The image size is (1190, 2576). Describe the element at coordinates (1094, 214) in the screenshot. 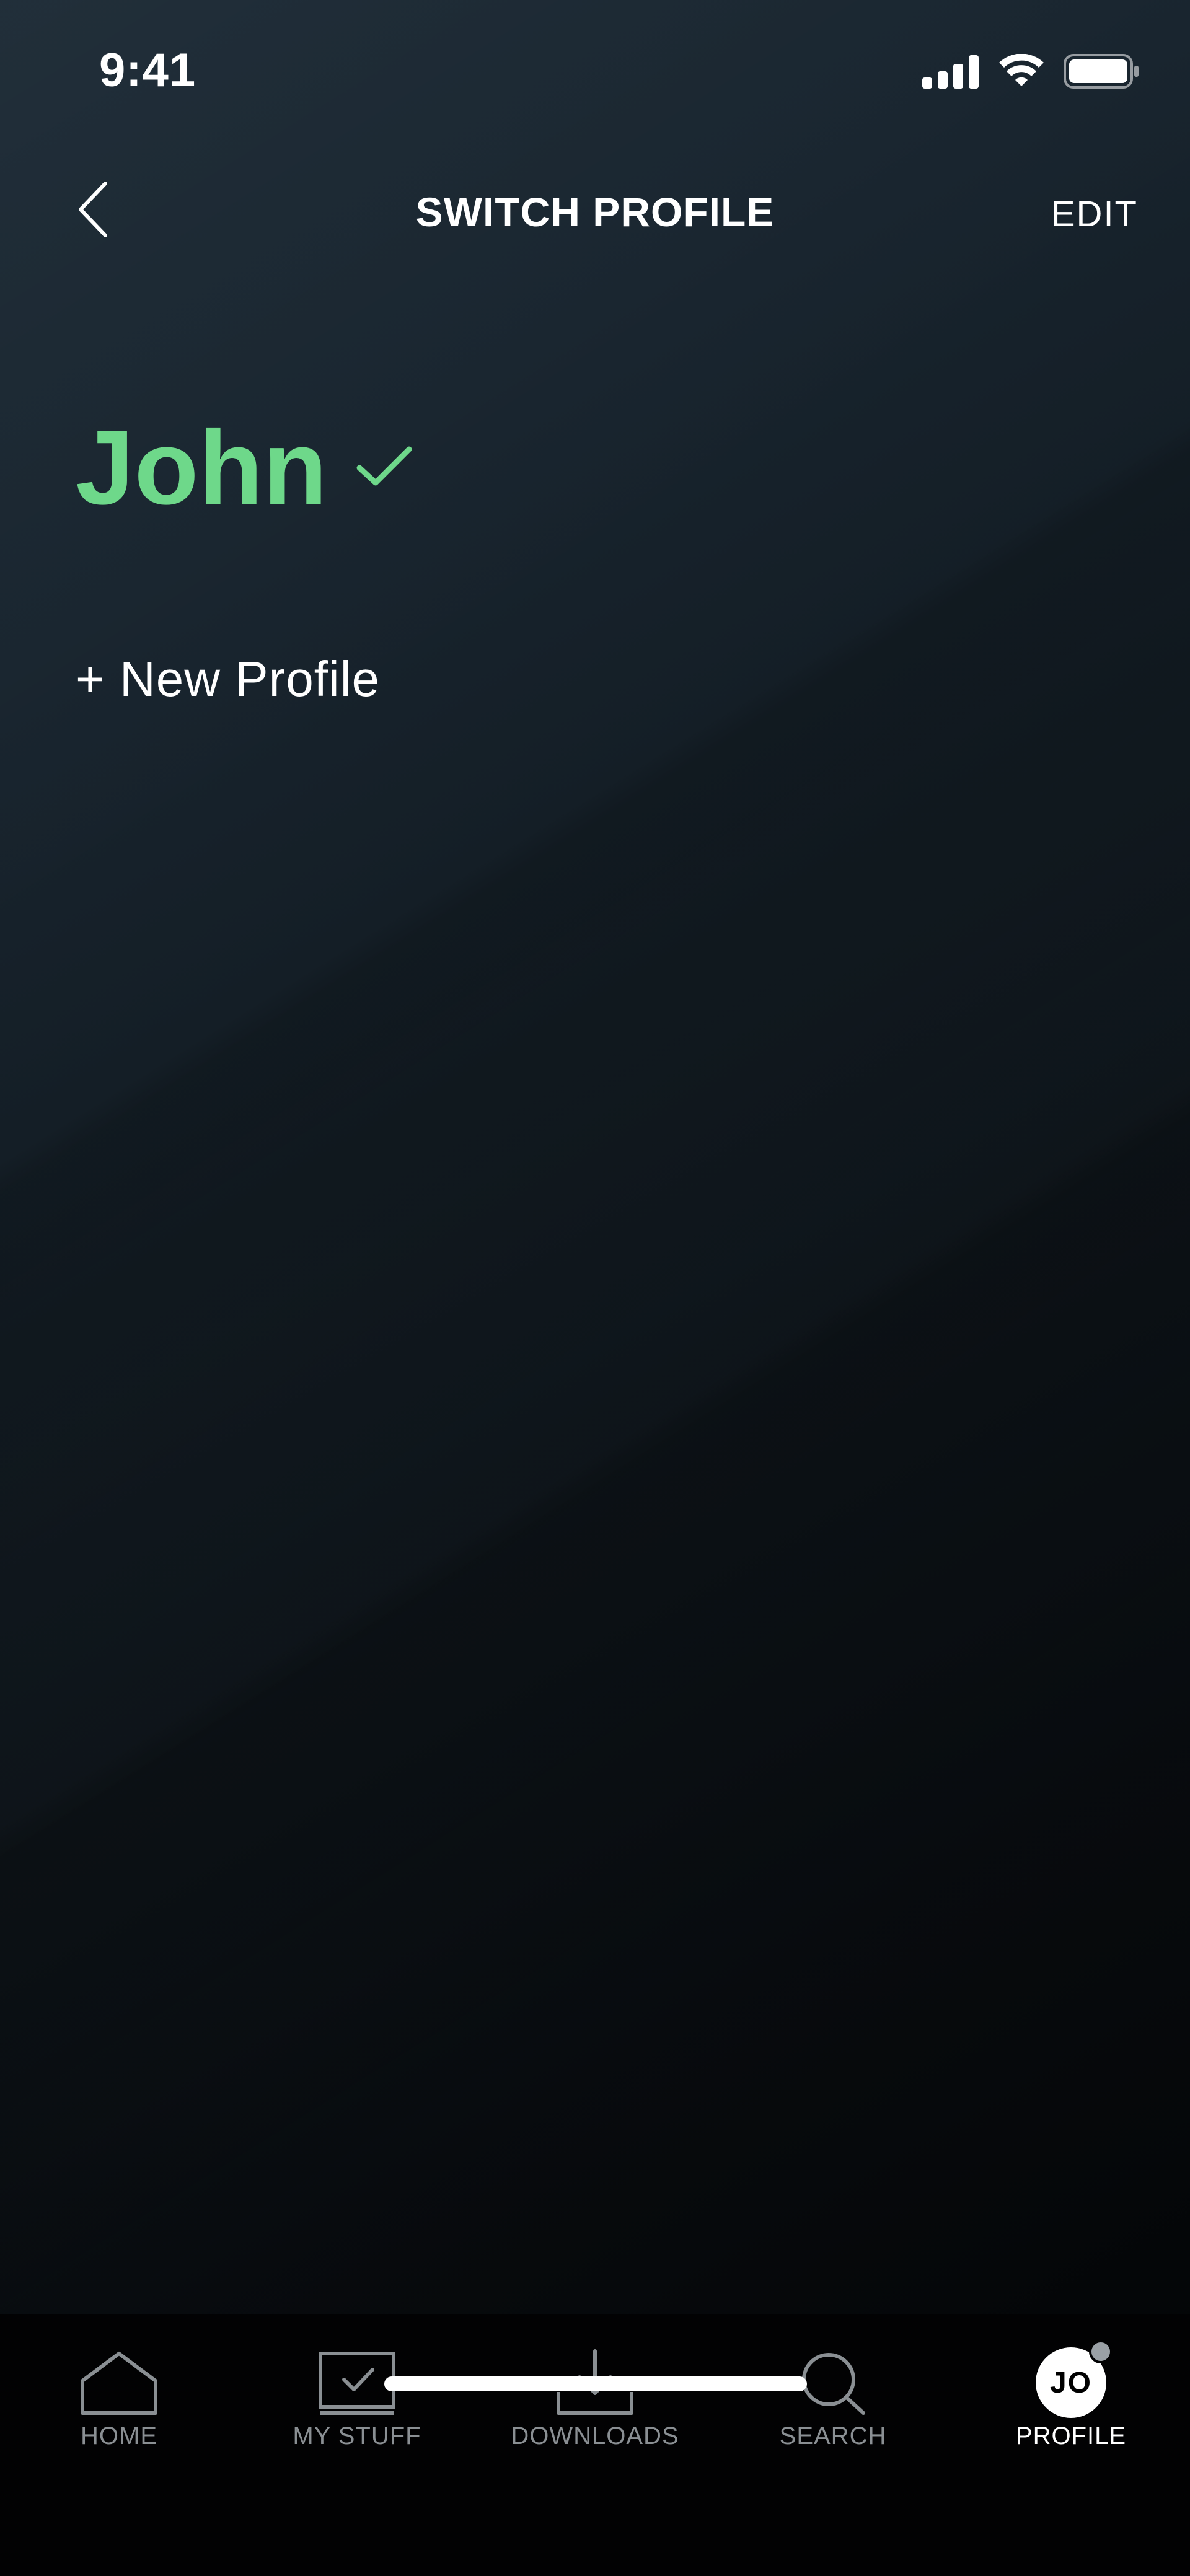

I see `edit-button: EDIT` at that location.